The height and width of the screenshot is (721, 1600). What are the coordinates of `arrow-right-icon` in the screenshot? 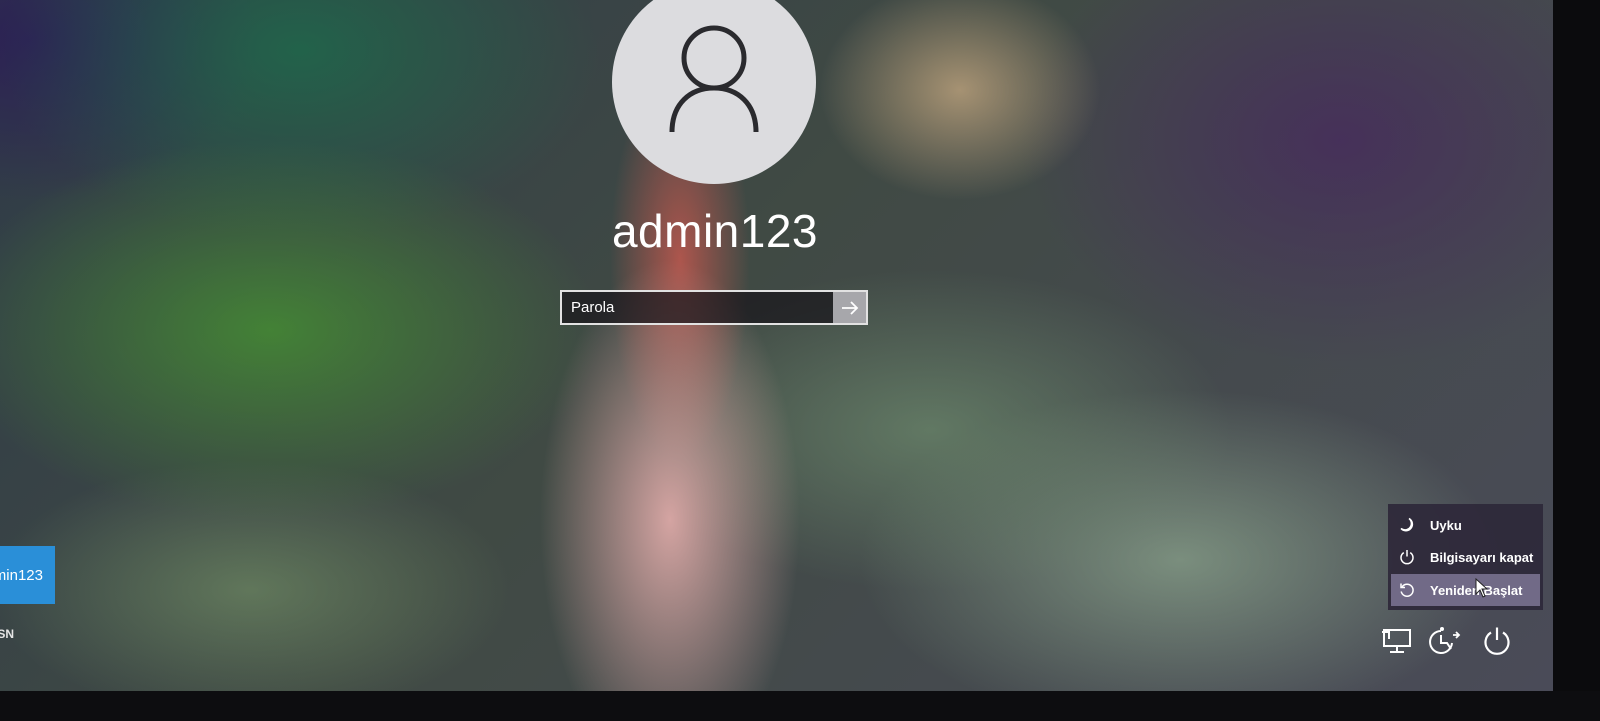 It's located at (849, 307).